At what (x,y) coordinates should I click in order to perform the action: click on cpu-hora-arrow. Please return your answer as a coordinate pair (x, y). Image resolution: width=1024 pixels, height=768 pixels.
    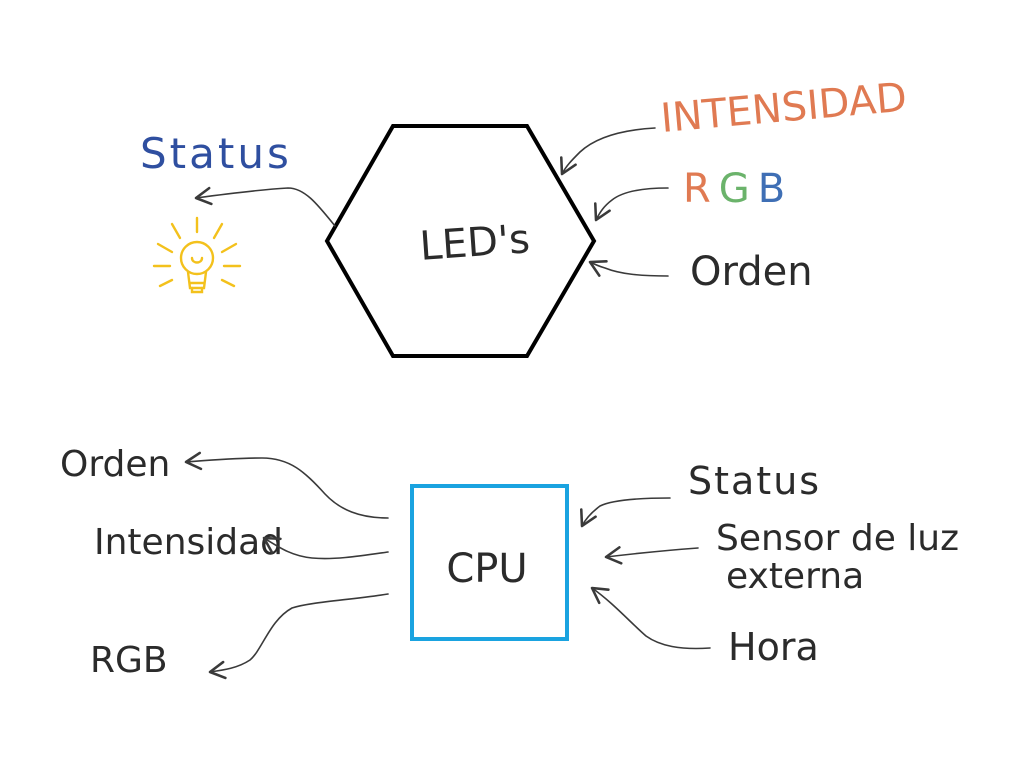
    Looking at the image, I should click on (650, 618).